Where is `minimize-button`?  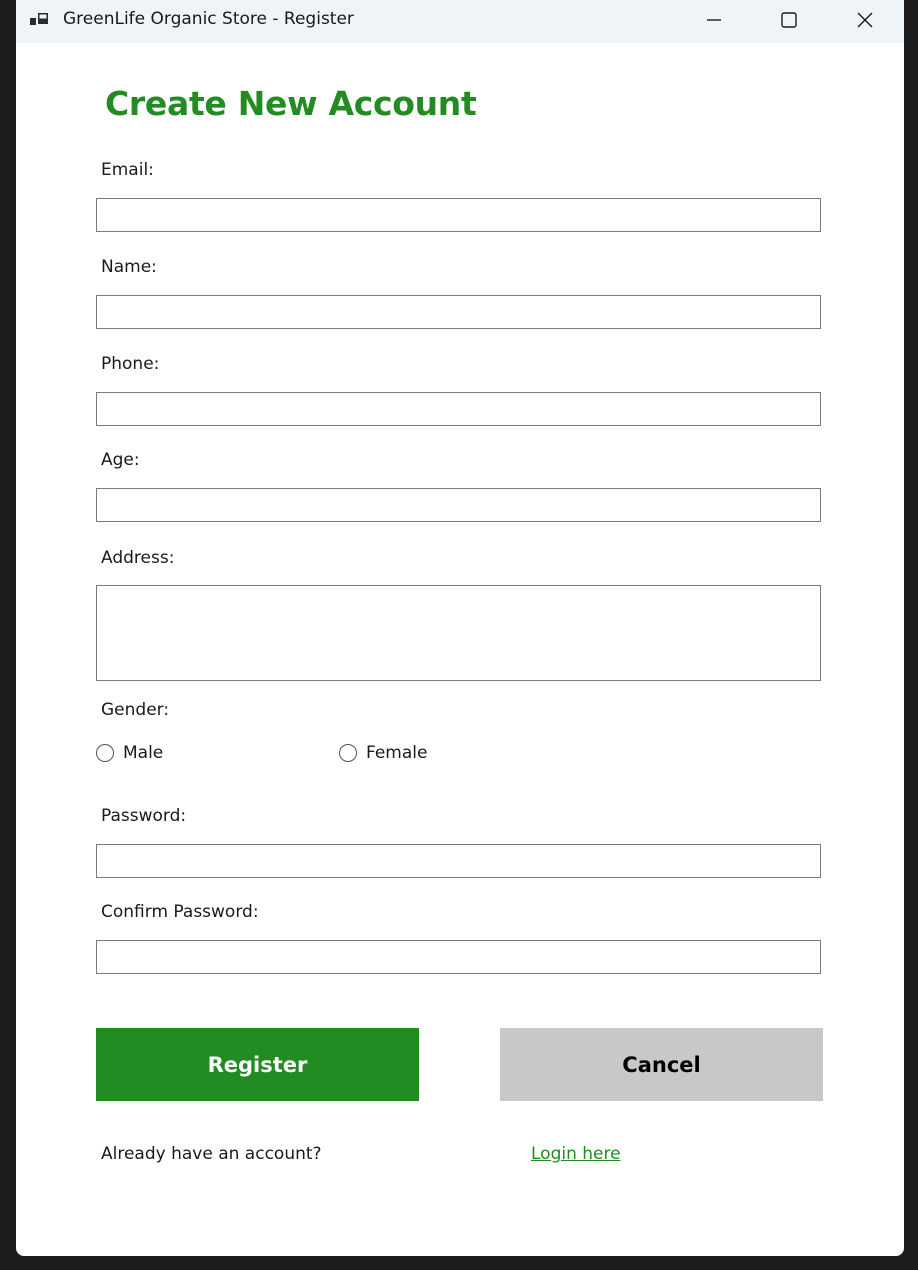 minimize-button is located at coordinates (714, 20).